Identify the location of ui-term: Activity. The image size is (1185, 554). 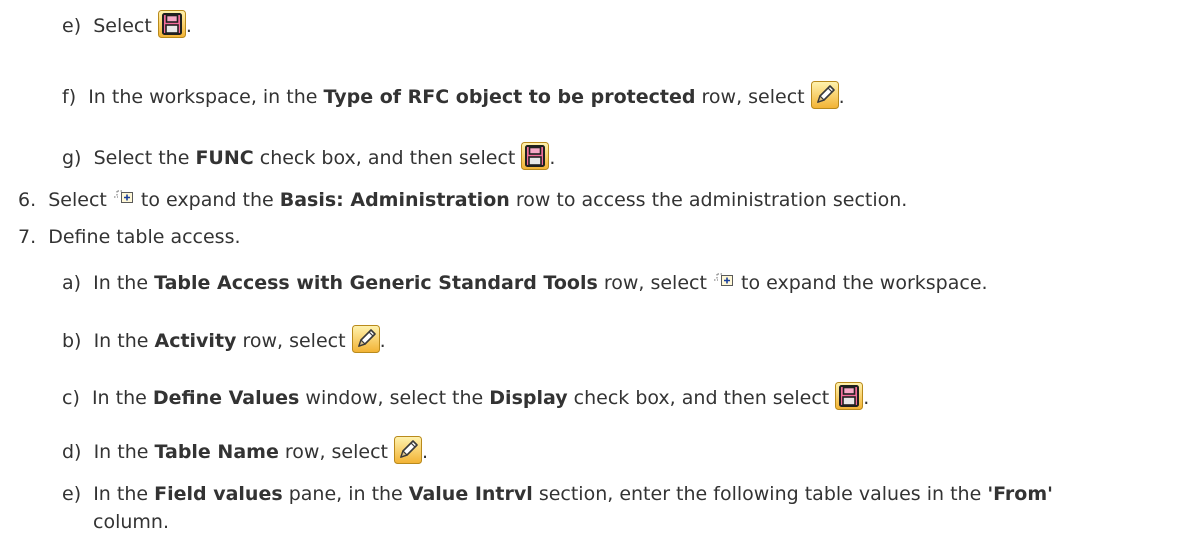
(195, 341).